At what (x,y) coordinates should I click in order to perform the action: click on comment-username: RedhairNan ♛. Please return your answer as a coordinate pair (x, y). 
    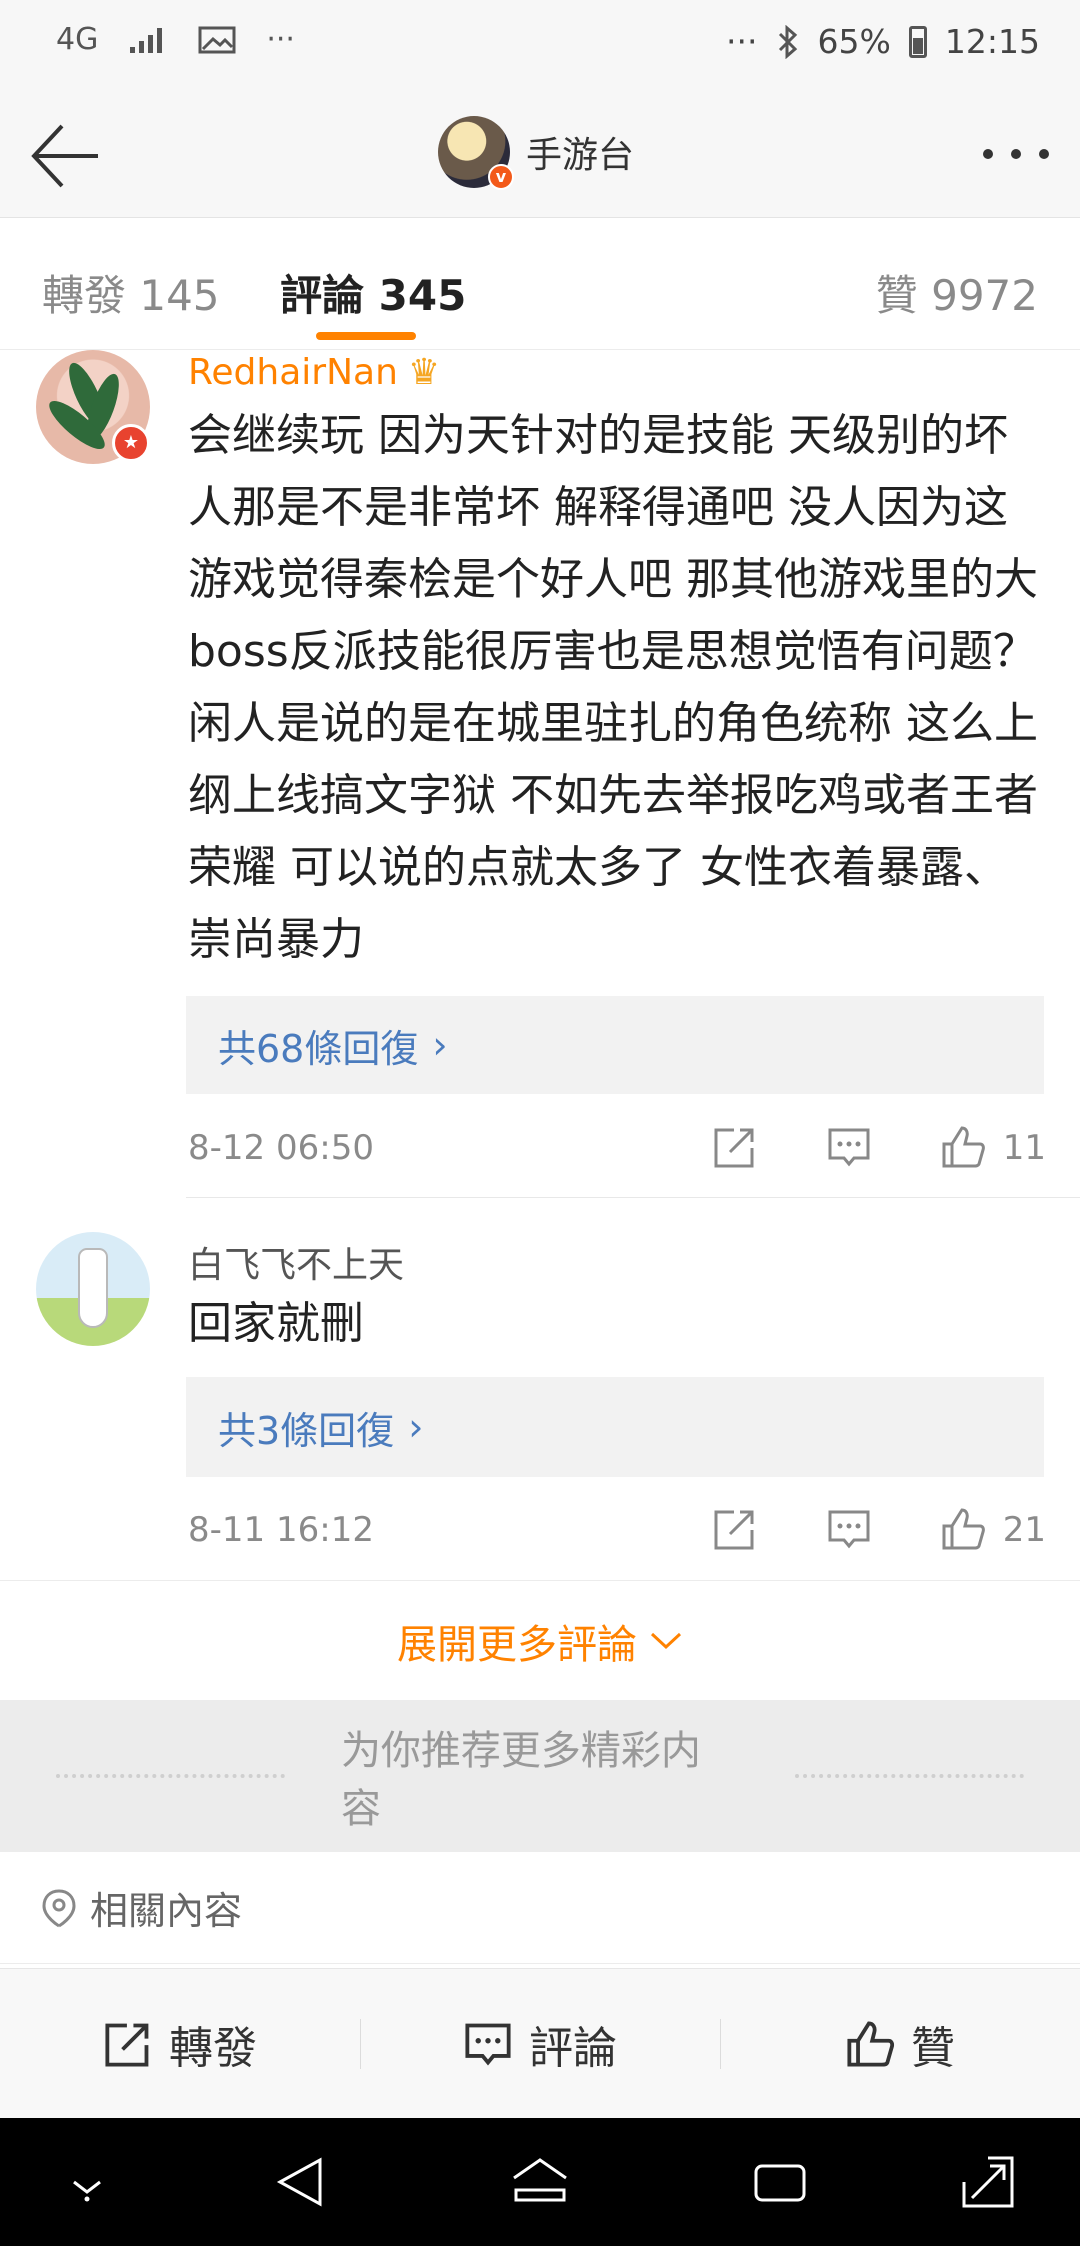
    Looking at the image, I should click on (314, 372).